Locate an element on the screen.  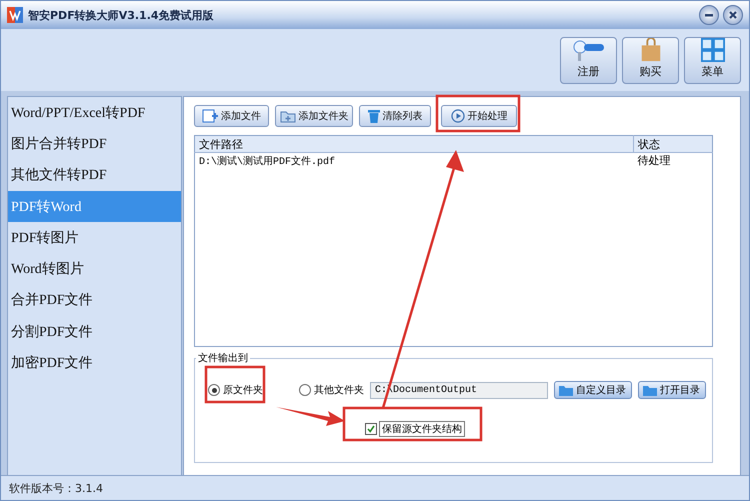
sidebar-item: Word转图片 is located at coordinates (94, 269).